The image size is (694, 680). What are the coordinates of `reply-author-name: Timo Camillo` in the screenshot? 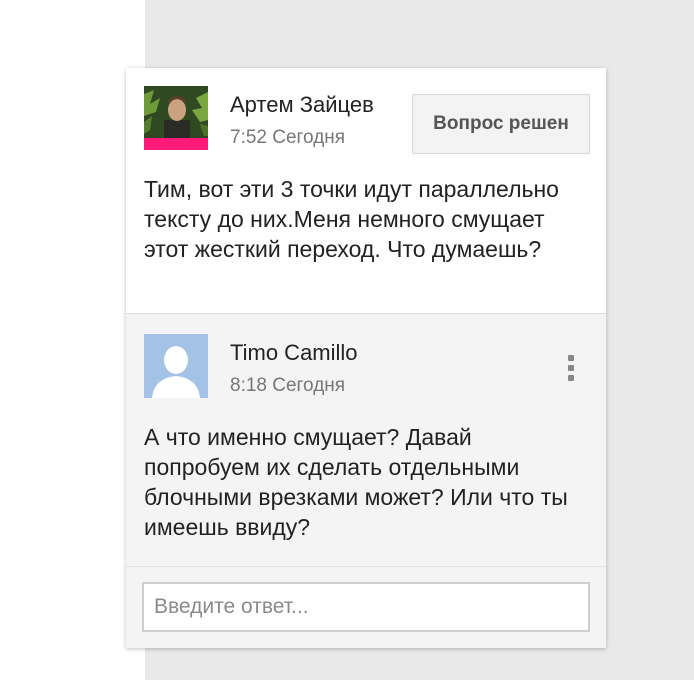 It's located at (294, 352).